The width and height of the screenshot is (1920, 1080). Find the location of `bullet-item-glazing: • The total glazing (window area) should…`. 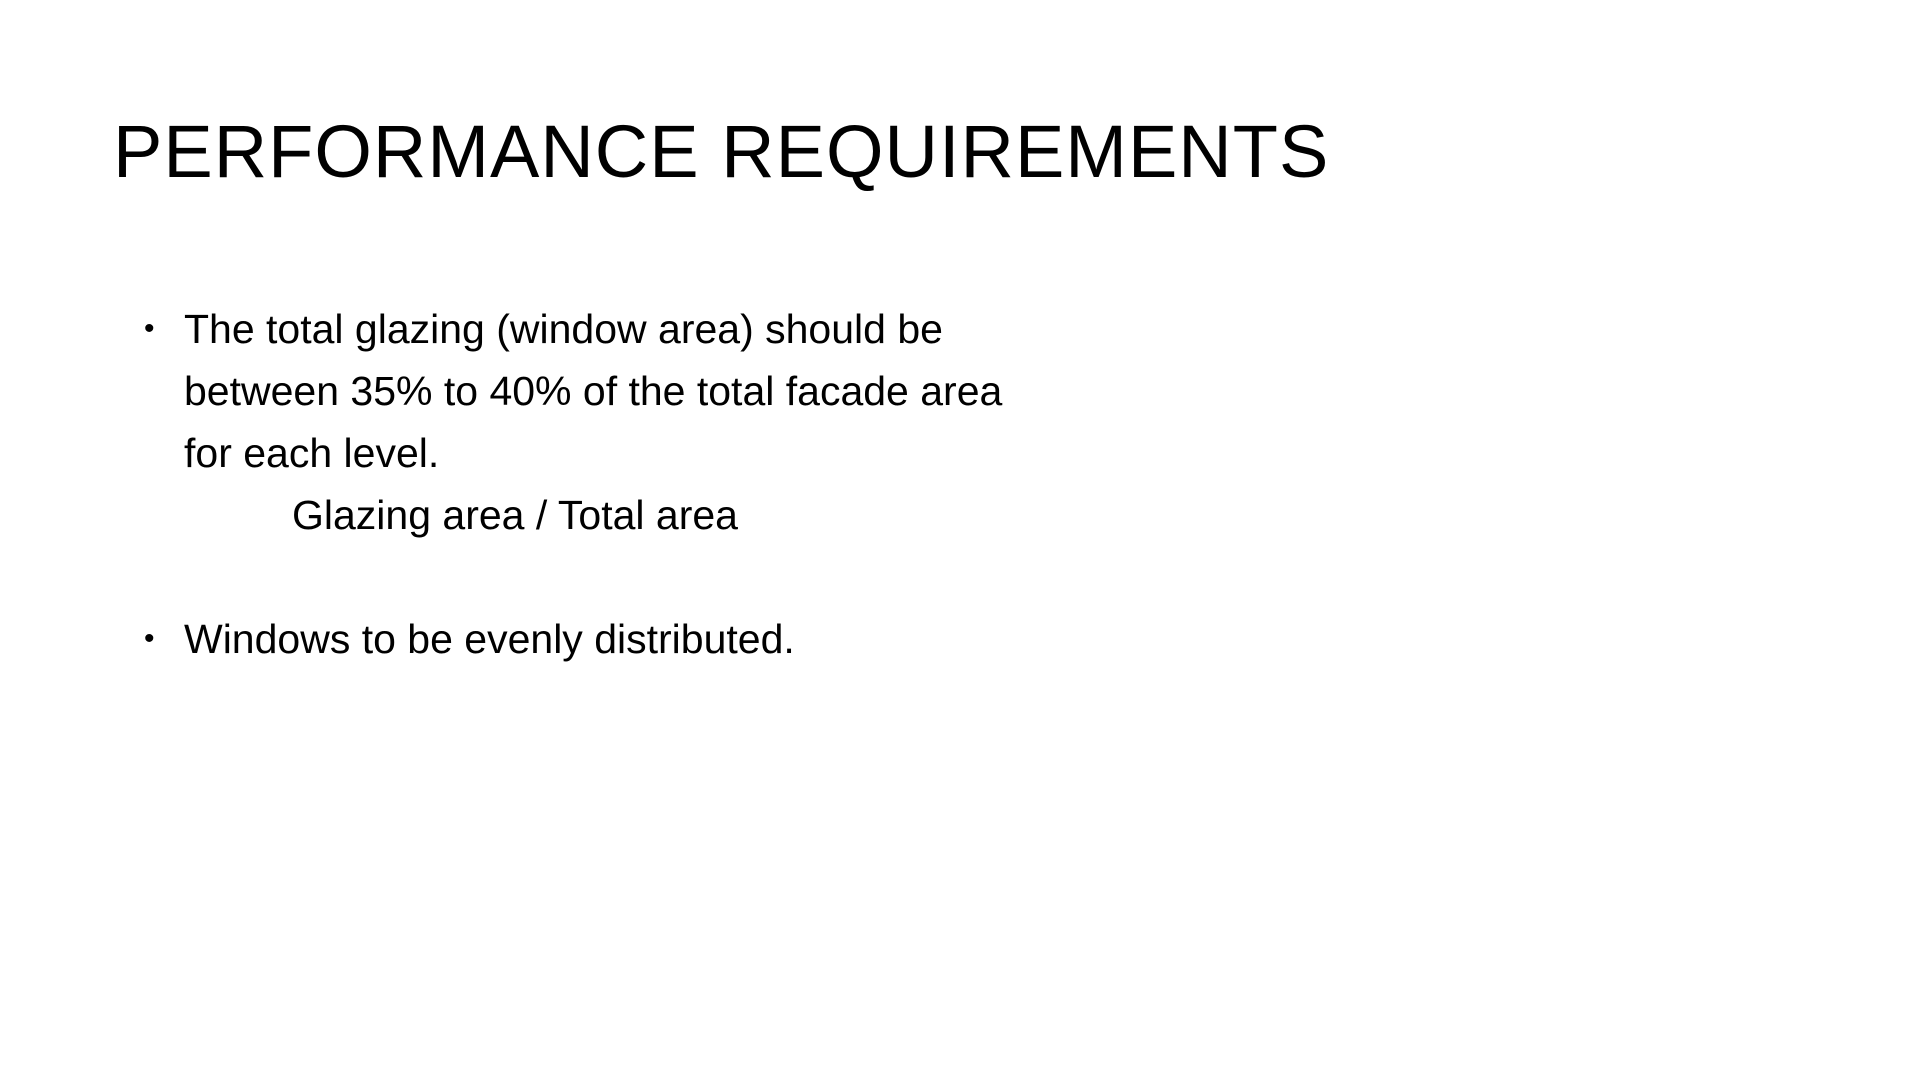

bullet-item-glazing: • The total glazing (window area) should… is located at coordinates (644, 422).